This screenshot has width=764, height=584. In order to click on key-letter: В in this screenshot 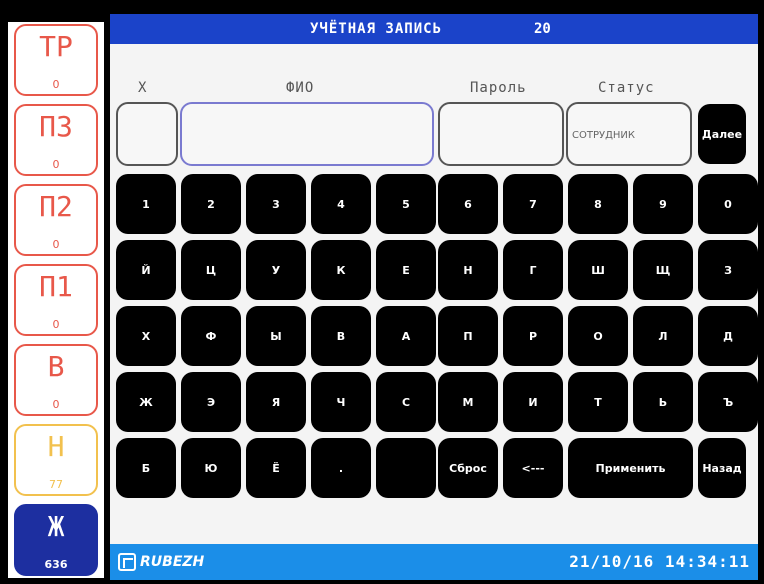, I will do `click(341, 336)`.